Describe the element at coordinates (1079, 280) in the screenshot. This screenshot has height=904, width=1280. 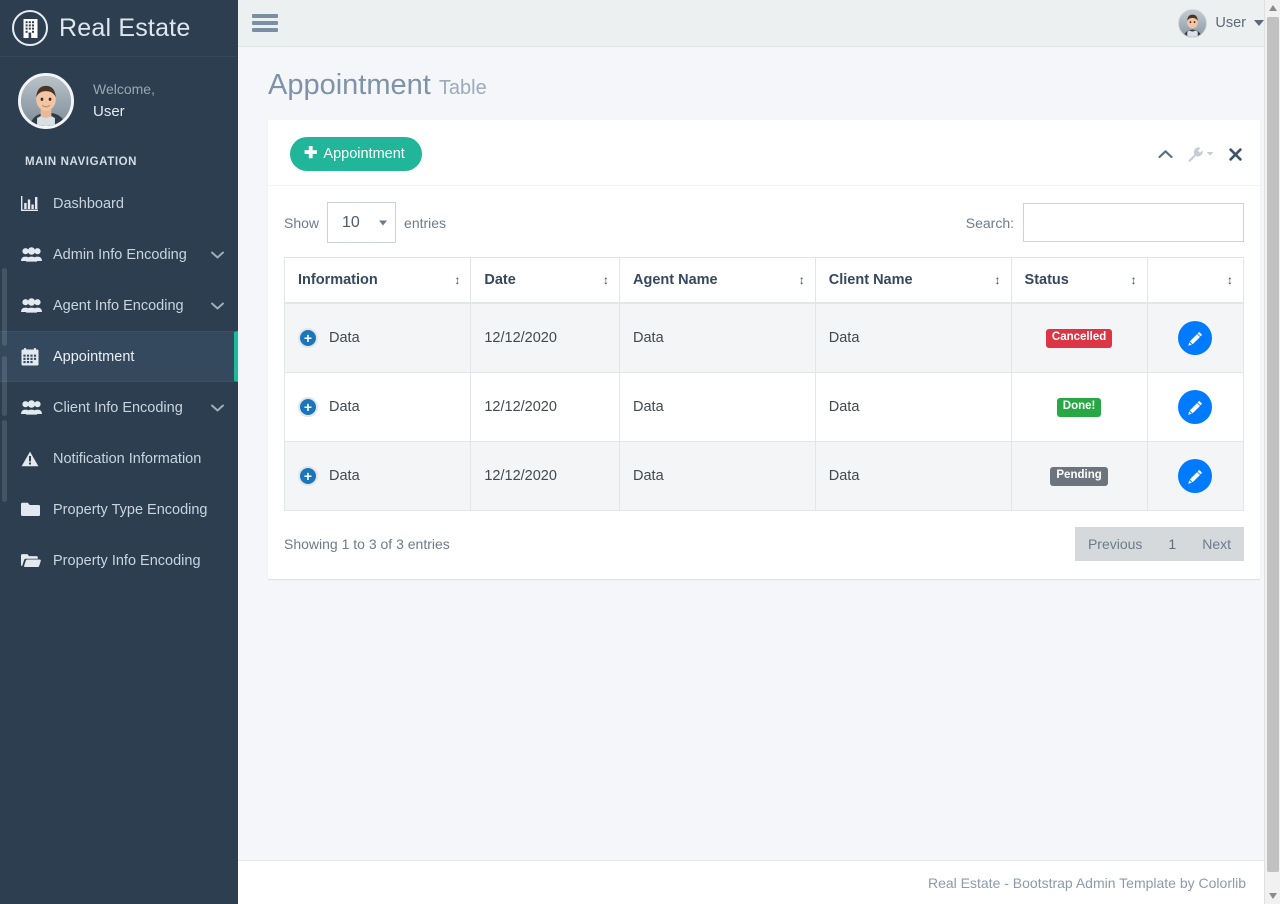
I see `column-header-status: Status ↕` at that location.